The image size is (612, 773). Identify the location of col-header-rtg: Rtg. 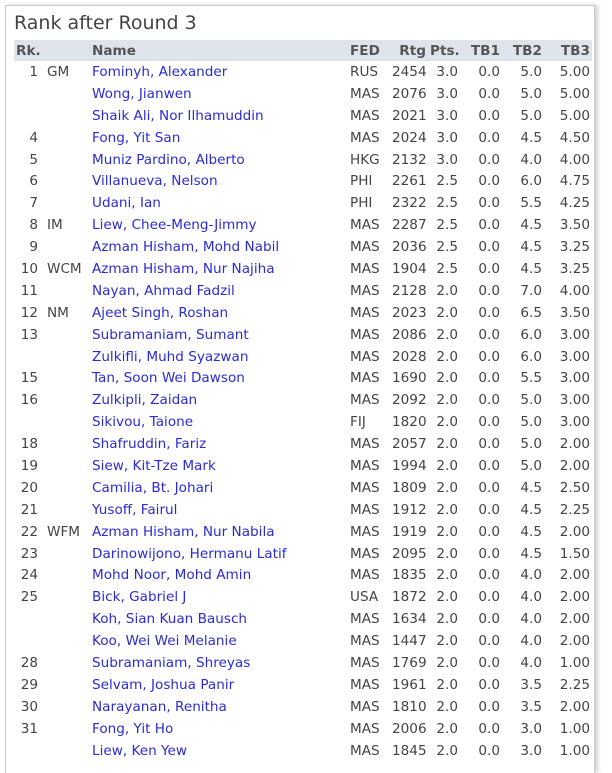
(412, 50).